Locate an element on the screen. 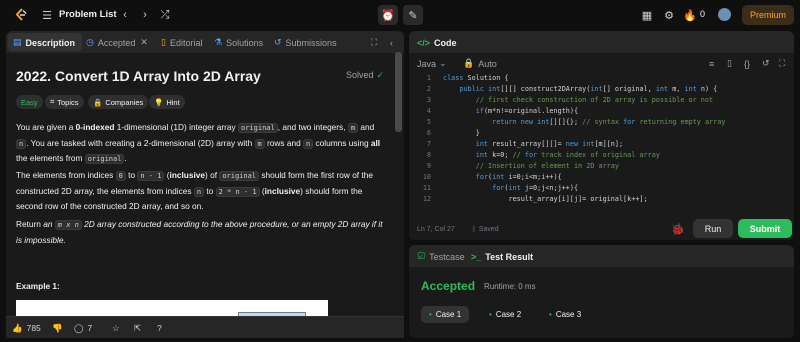  case-tab-1: • Case 1 is located at coordinates (445, 314).